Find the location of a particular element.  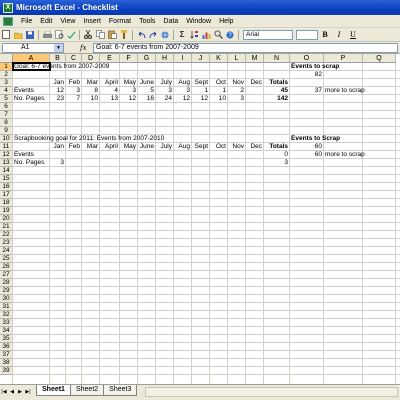

column-header-p: P is located at coordinates (343, 58).